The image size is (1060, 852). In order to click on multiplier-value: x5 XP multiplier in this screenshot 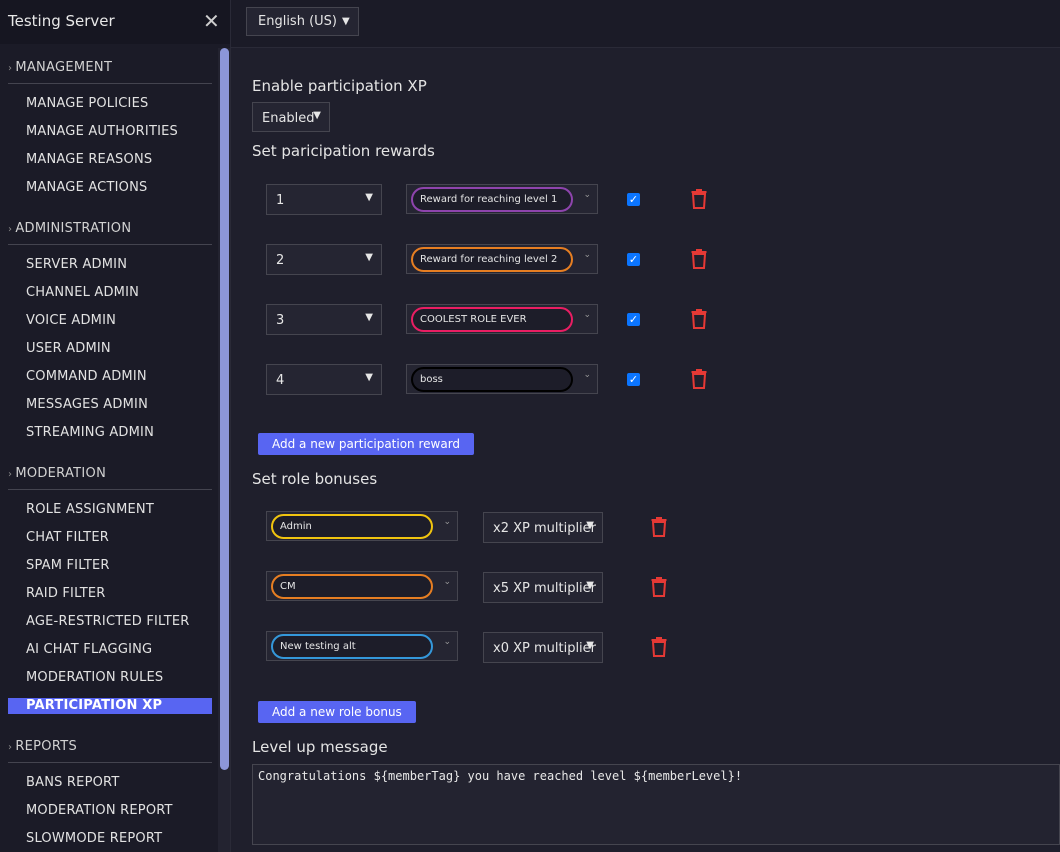, I will do `click(545, 588)`.